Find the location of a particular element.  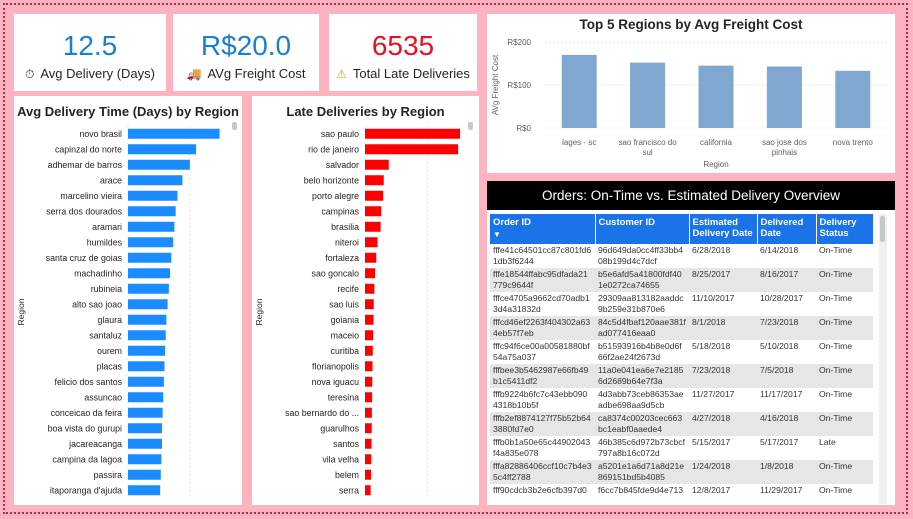

table-cell: 4/16/2018 is located at coordinates (786, 424).